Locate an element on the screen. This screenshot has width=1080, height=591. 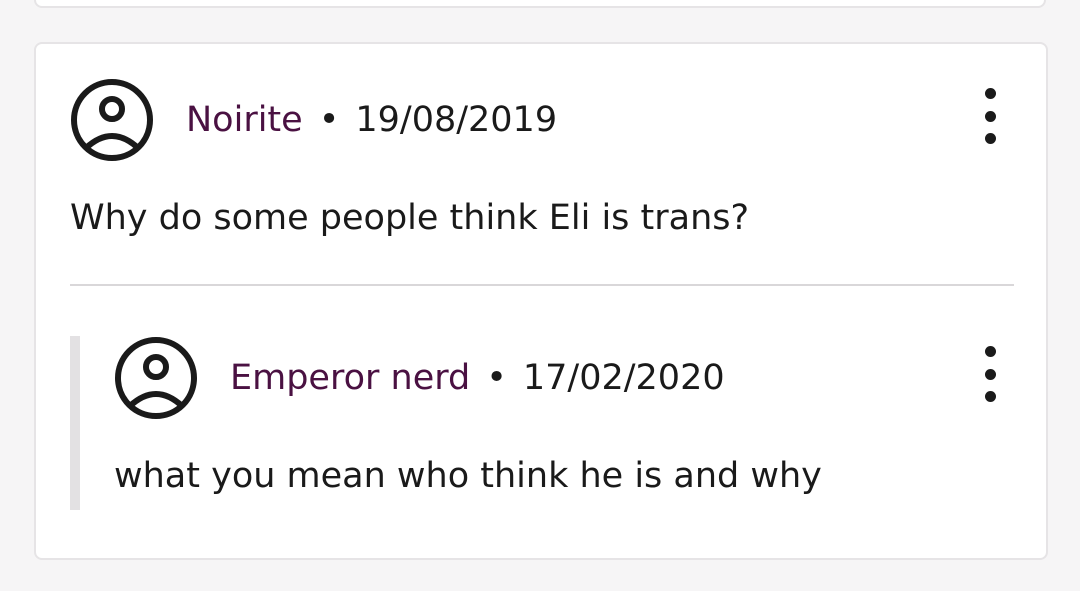
comment-header: Noirite • 19/08/2019 is located at coordinates (313, 120).